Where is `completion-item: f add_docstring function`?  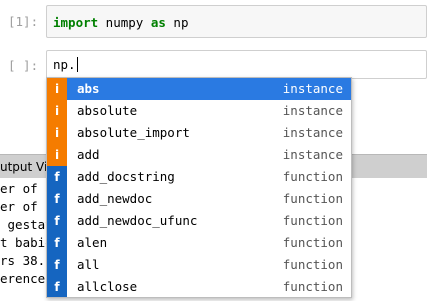
completion-item: f add_docstring function is located at coordinates (199, 177).